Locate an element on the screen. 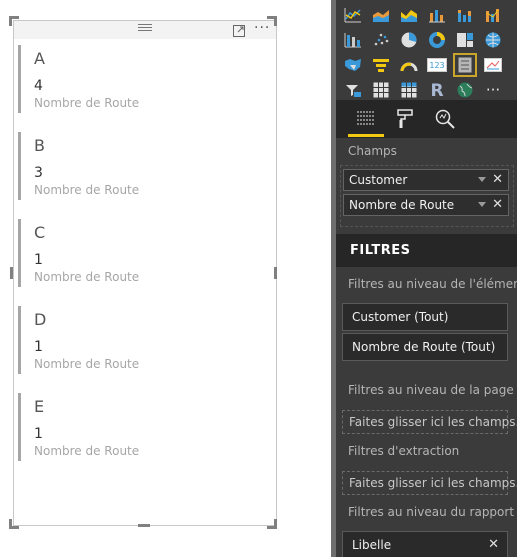 The height and width of the screenshot is (557, 517). r-visual-icon: R is located at coordinates (437, 90).